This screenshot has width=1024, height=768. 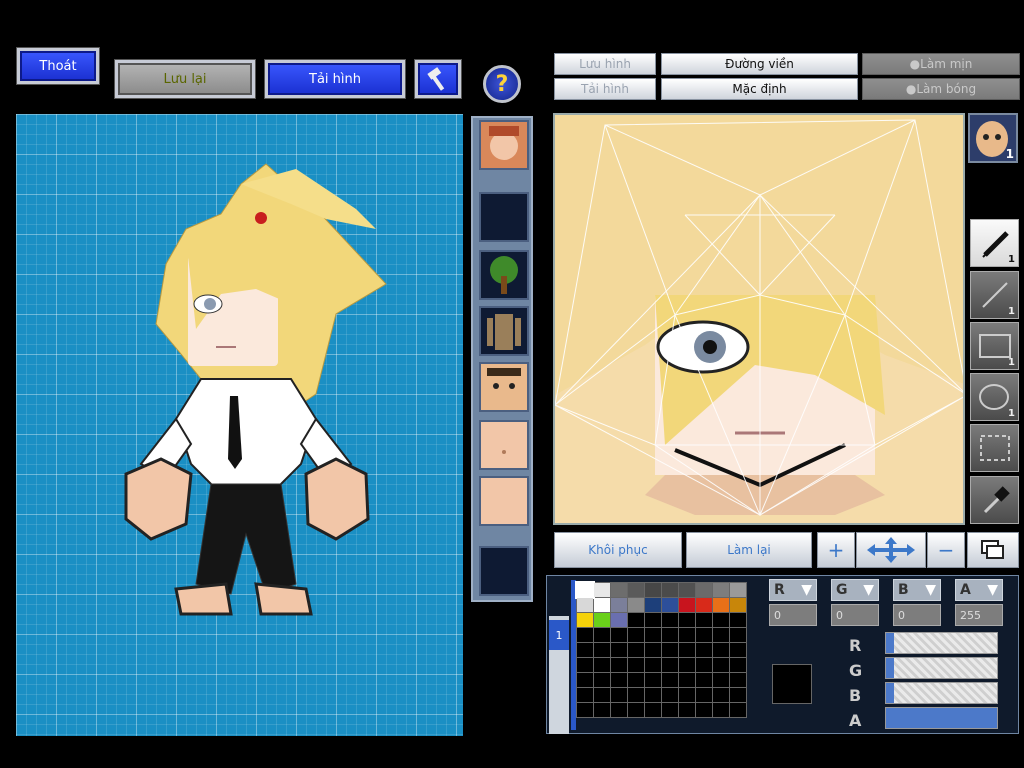 What do you see at coordinates (504, 387) in the screenshot?
I see `slot-face` at bounding box center [504, 387].